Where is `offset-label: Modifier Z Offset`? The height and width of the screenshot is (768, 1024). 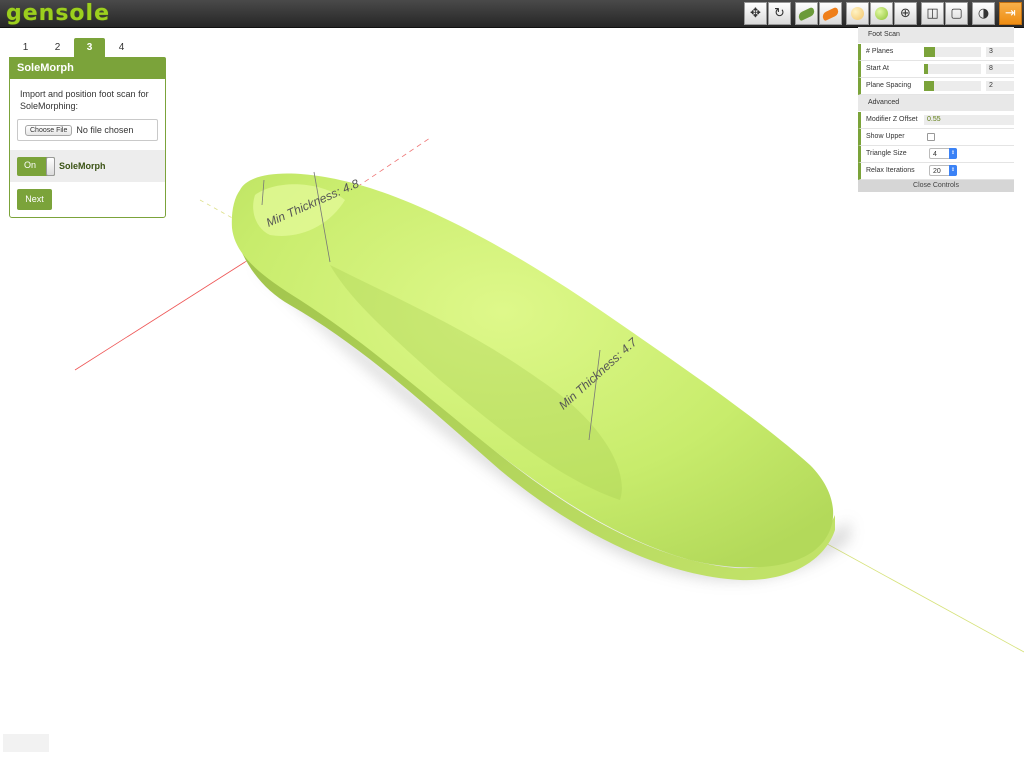 offset-label: Modifier Z Offset is located at coordinates (892, 119).